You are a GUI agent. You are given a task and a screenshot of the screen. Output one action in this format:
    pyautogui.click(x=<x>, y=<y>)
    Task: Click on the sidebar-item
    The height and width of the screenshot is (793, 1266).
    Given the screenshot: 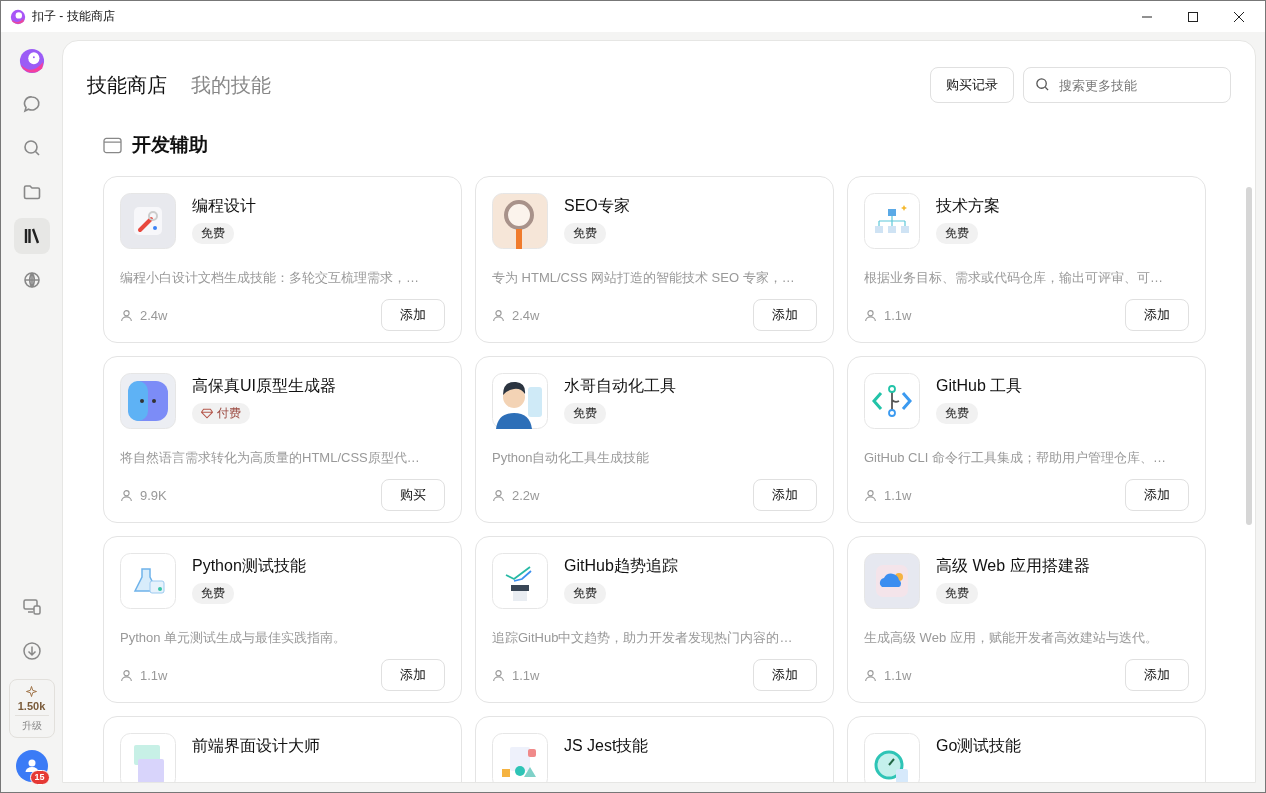 What is the action you would take?
    pyautogui.click(x=31, y=236)
    